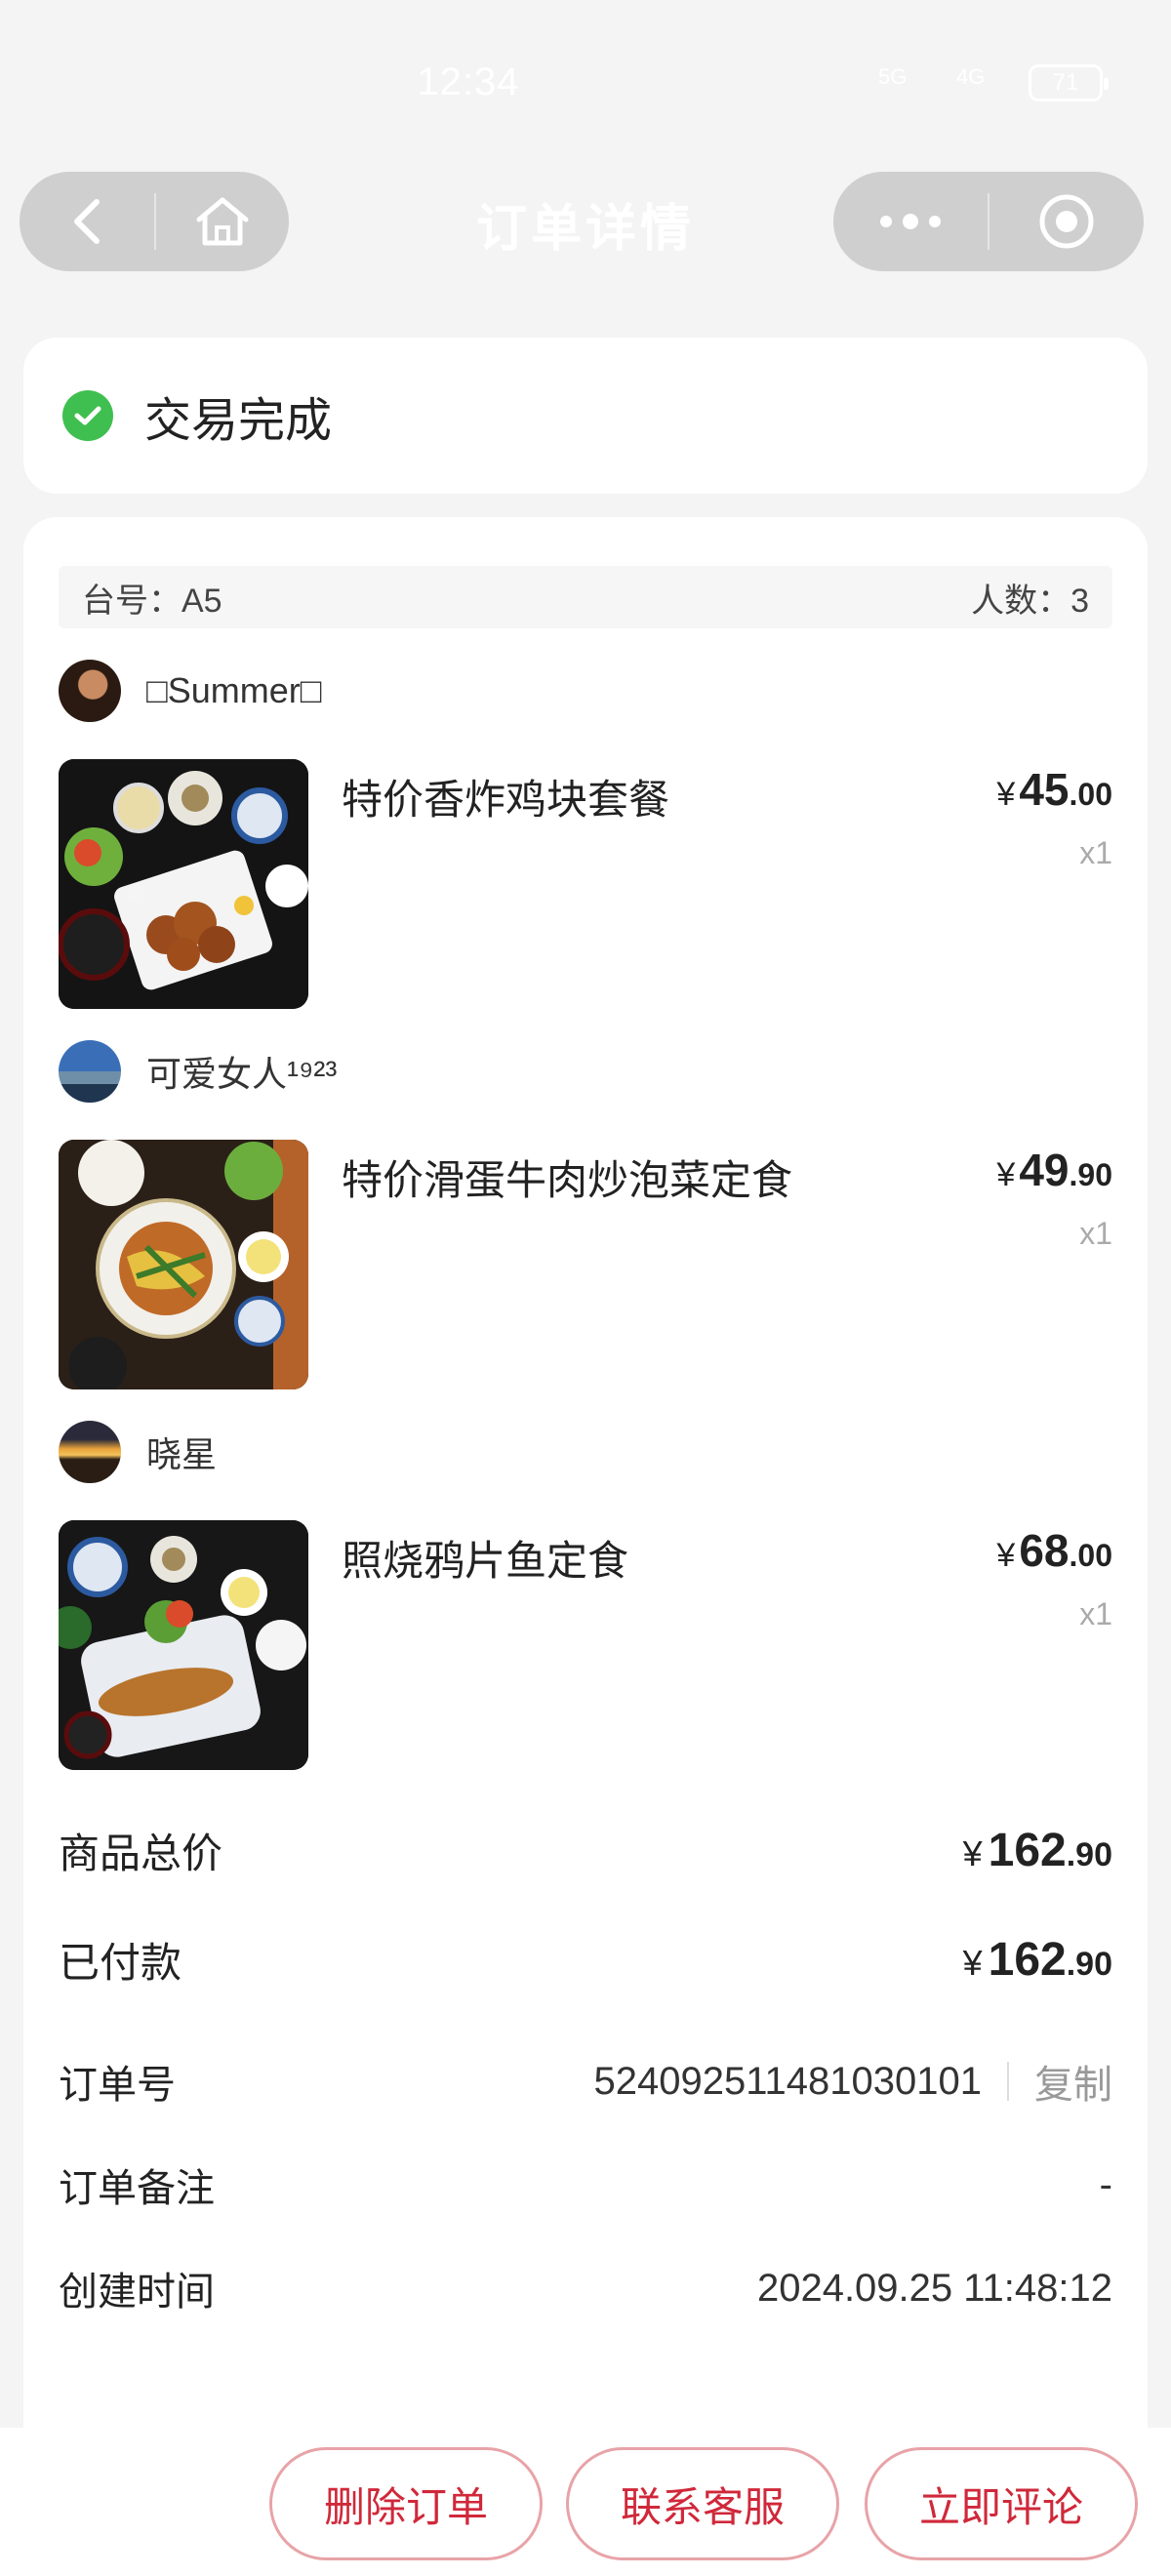 This screenshot has width=1171, height=2576. Describe the element at coordinates (406, 2503) in the screenshot. I see `delete-order-button: 删除订单` at that location.